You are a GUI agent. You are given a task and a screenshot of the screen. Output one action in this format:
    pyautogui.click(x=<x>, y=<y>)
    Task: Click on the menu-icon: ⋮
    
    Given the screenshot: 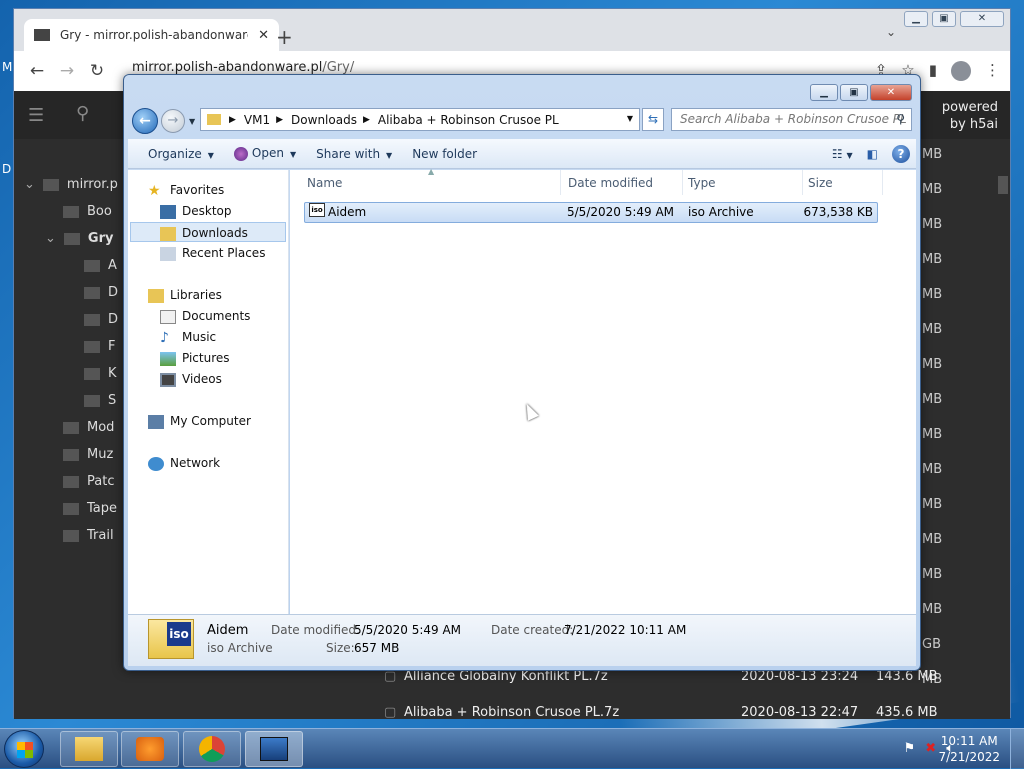 What is the action you would take?
    pyautogui.click(x=992, y=71)
    